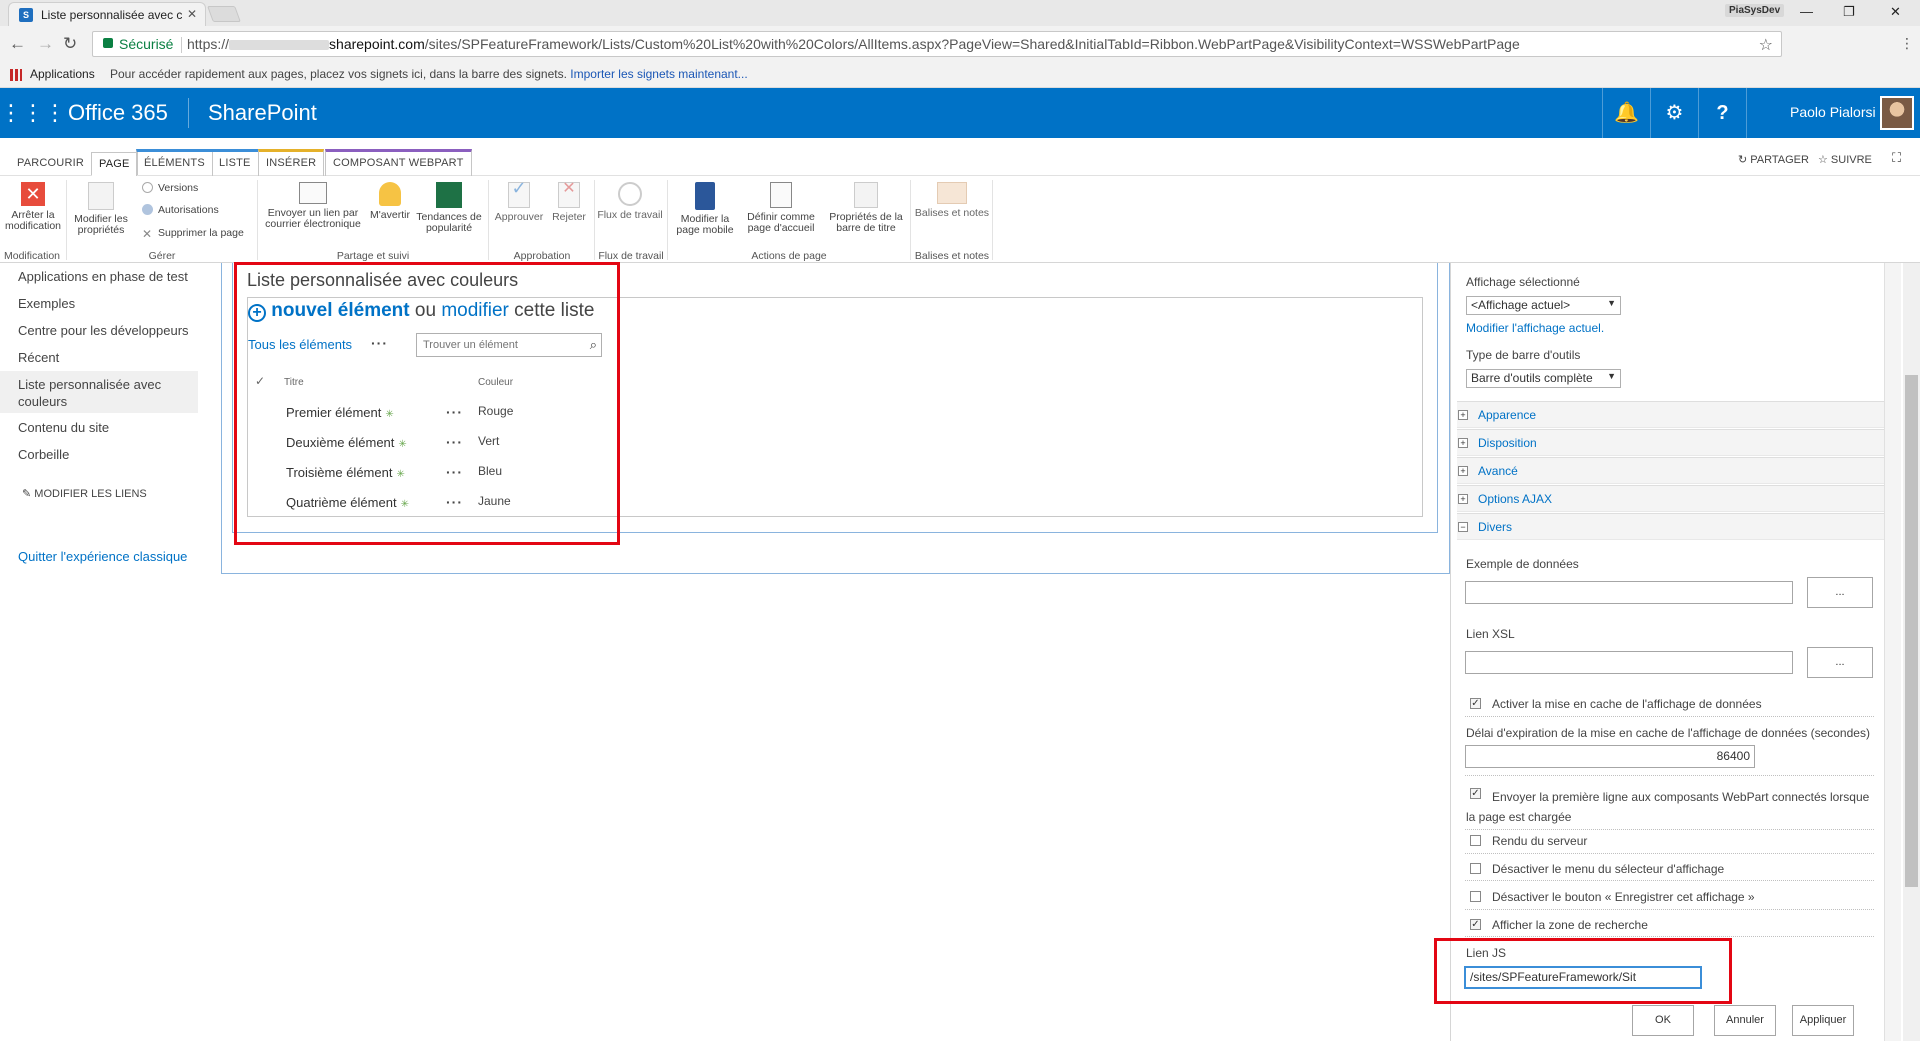 The height and width of the screenshot is (1041, 1920). Describe the element at coordinates (1611, 376) in the screenshot. I see `dropdown-arrow-icon: ▼` at that location.